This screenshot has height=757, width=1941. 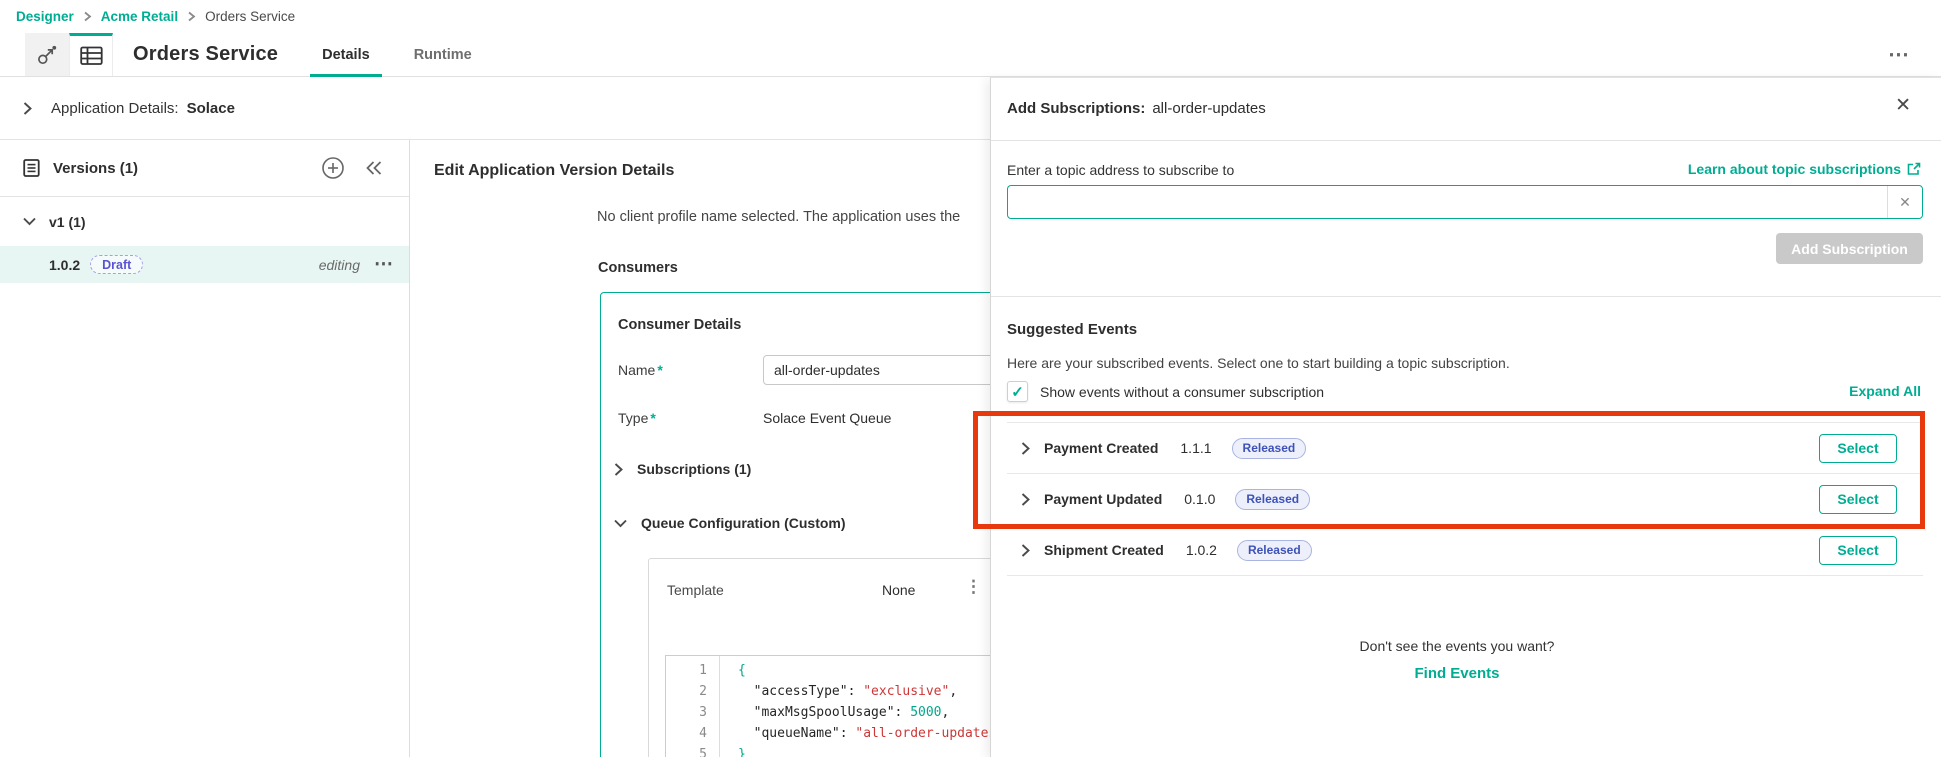 I want to click on version-group-label: v1 (1), so click(x=67, y=221).